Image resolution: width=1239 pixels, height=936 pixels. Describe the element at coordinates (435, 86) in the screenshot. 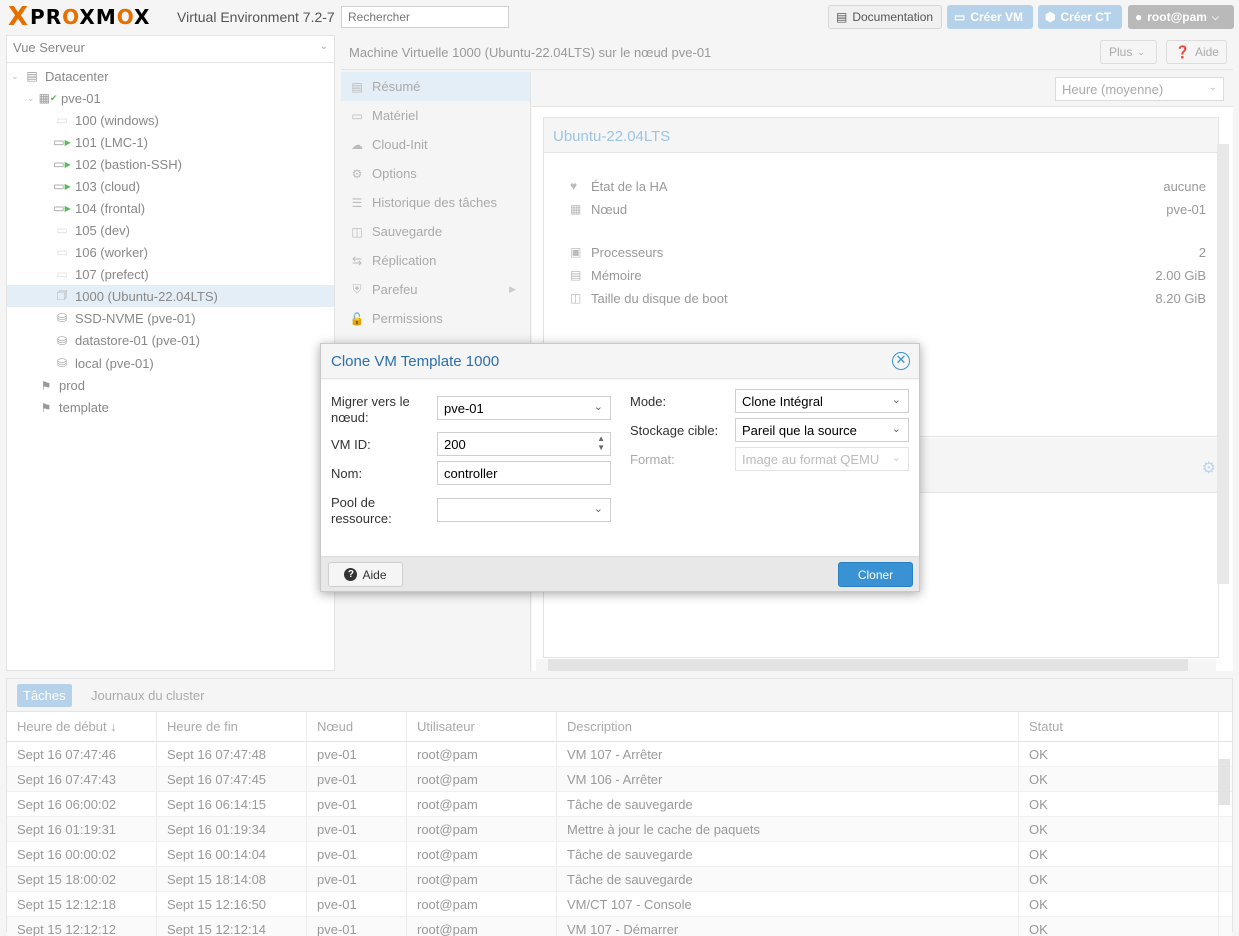

I see `nav-item-summary: ▤ Résumé` at that location.